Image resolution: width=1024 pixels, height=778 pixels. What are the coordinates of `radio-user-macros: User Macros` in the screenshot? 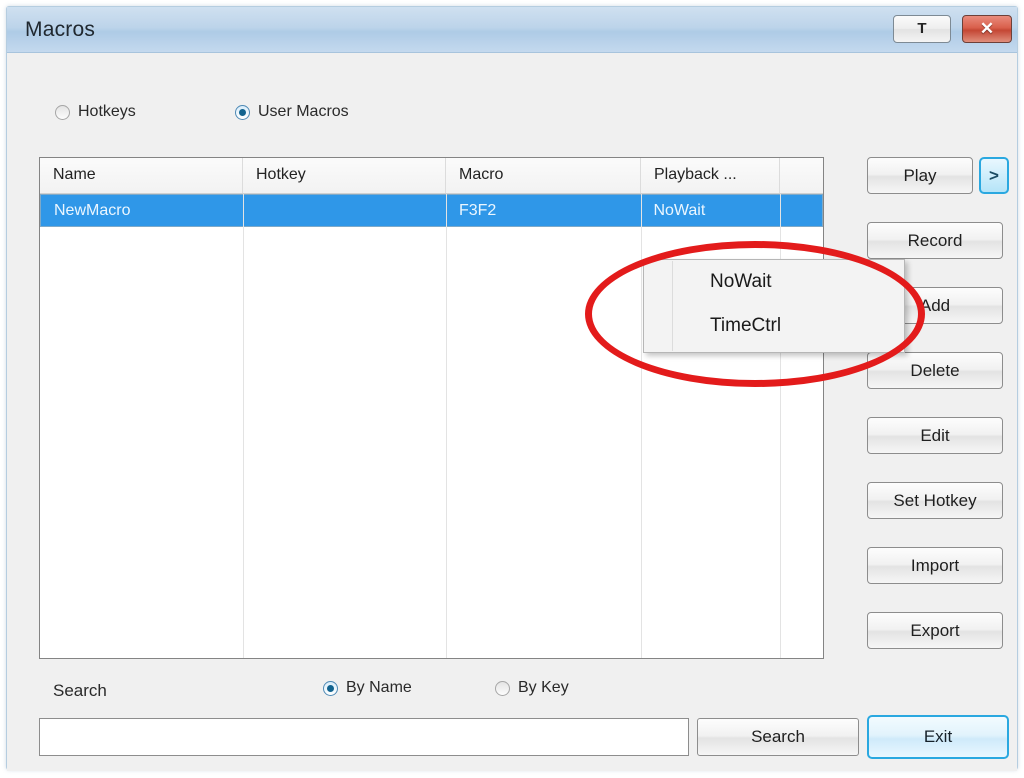 It's located at (292, 112).